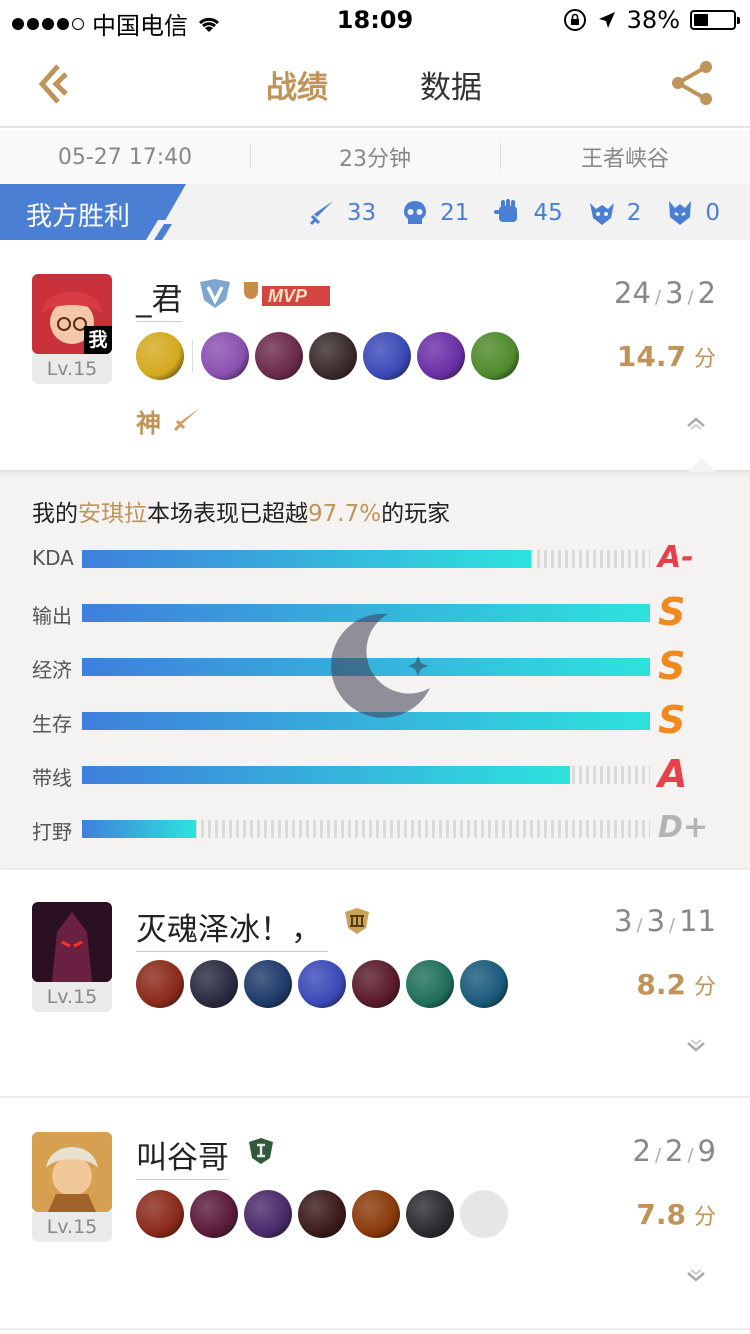 Image resolution: width=750 pixels, height=1334 pixels. Describe the element at coordinates (52, 832) in the screenshot. I see `performance-label: 打野` at that location.